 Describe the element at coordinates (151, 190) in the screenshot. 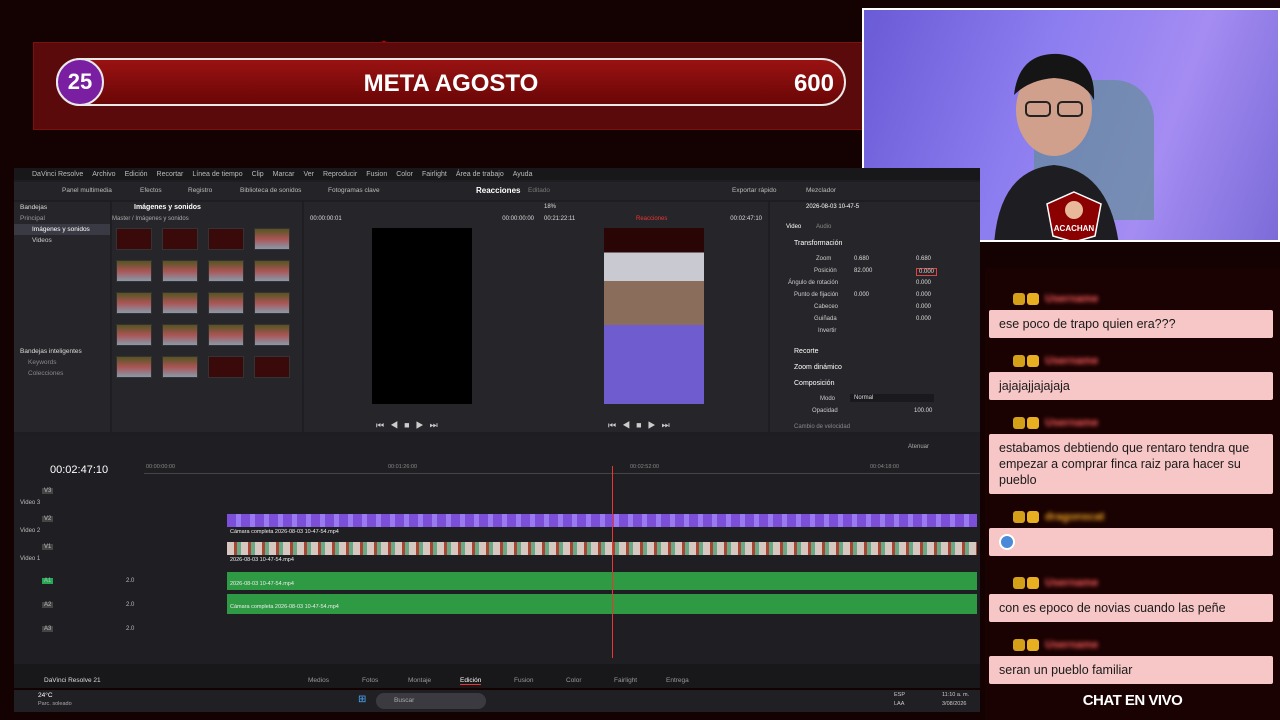

I see `effects-button: Efectos` at that location.